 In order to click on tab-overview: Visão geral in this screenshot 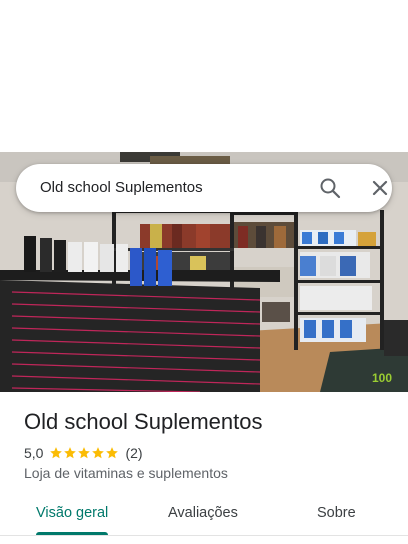, I will do `click(72, 513)`.